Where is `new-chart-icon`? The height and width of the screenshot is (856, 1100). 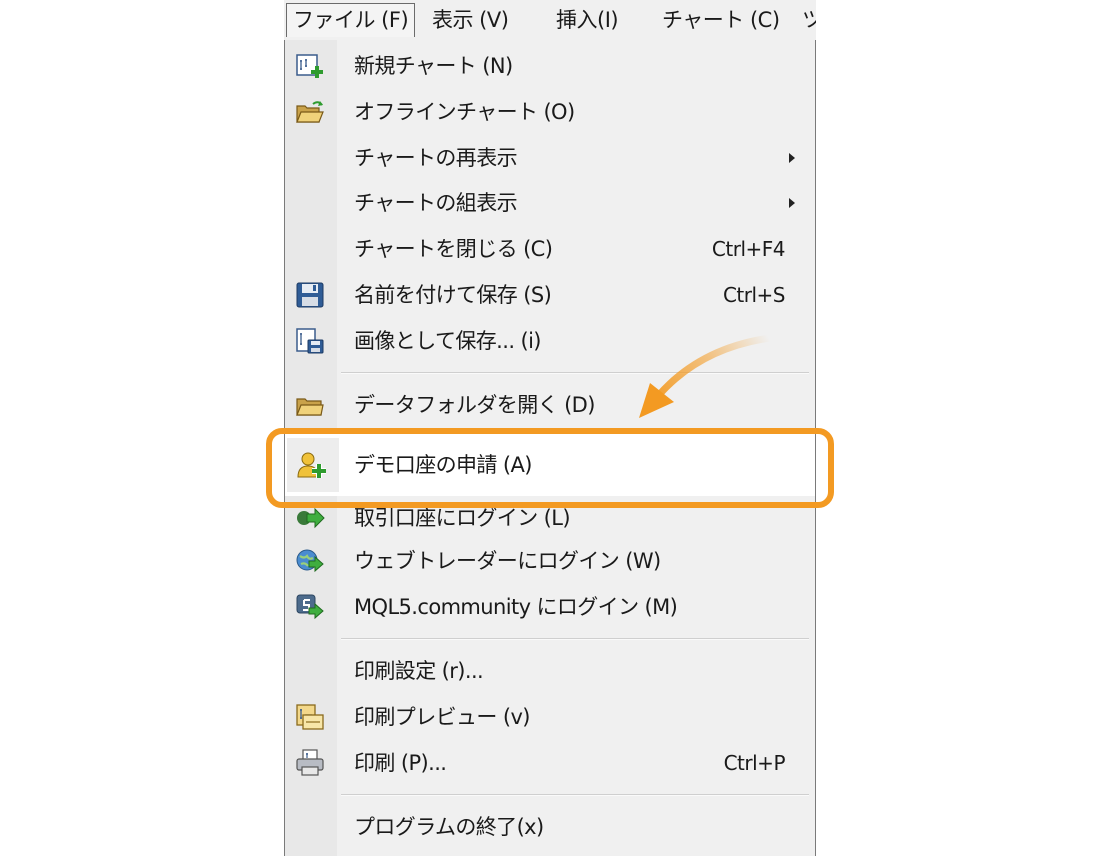
new-chart-icon is located at coordinates (310, 66).